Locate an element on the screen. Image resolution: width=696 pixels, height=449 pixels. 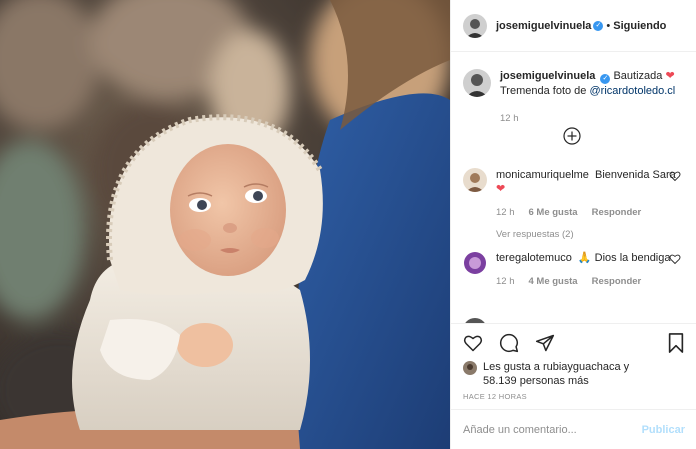
comment-username: teregalotemuco is located at coordinates (534, 258).